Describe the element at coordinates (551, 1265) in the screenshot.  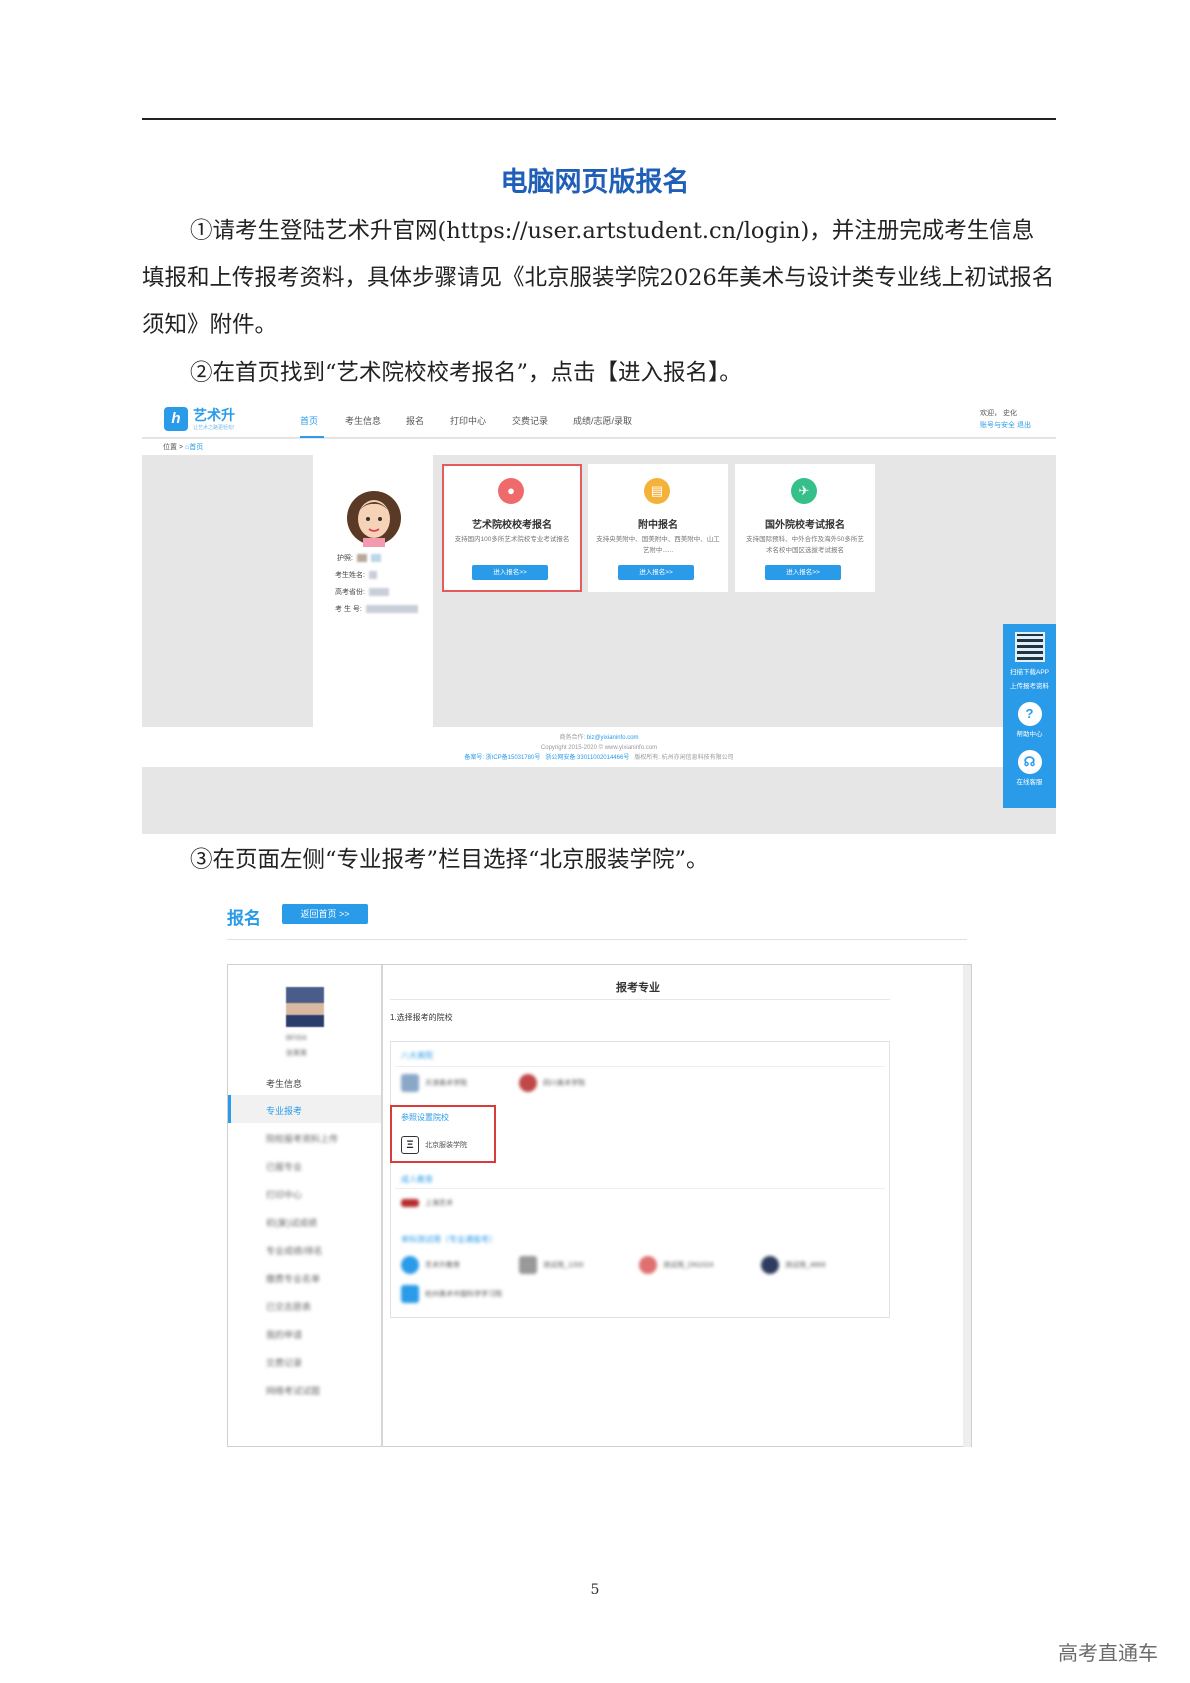
I see `school-option: 测试用_1200` at that location.